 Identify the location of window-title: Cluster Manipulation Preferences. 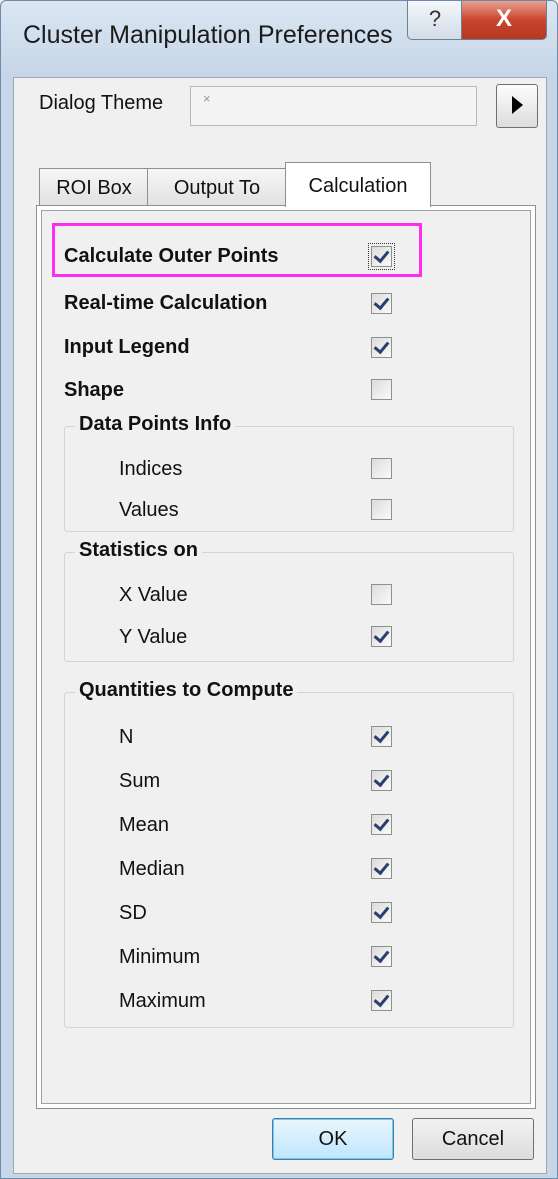
(208, 35).